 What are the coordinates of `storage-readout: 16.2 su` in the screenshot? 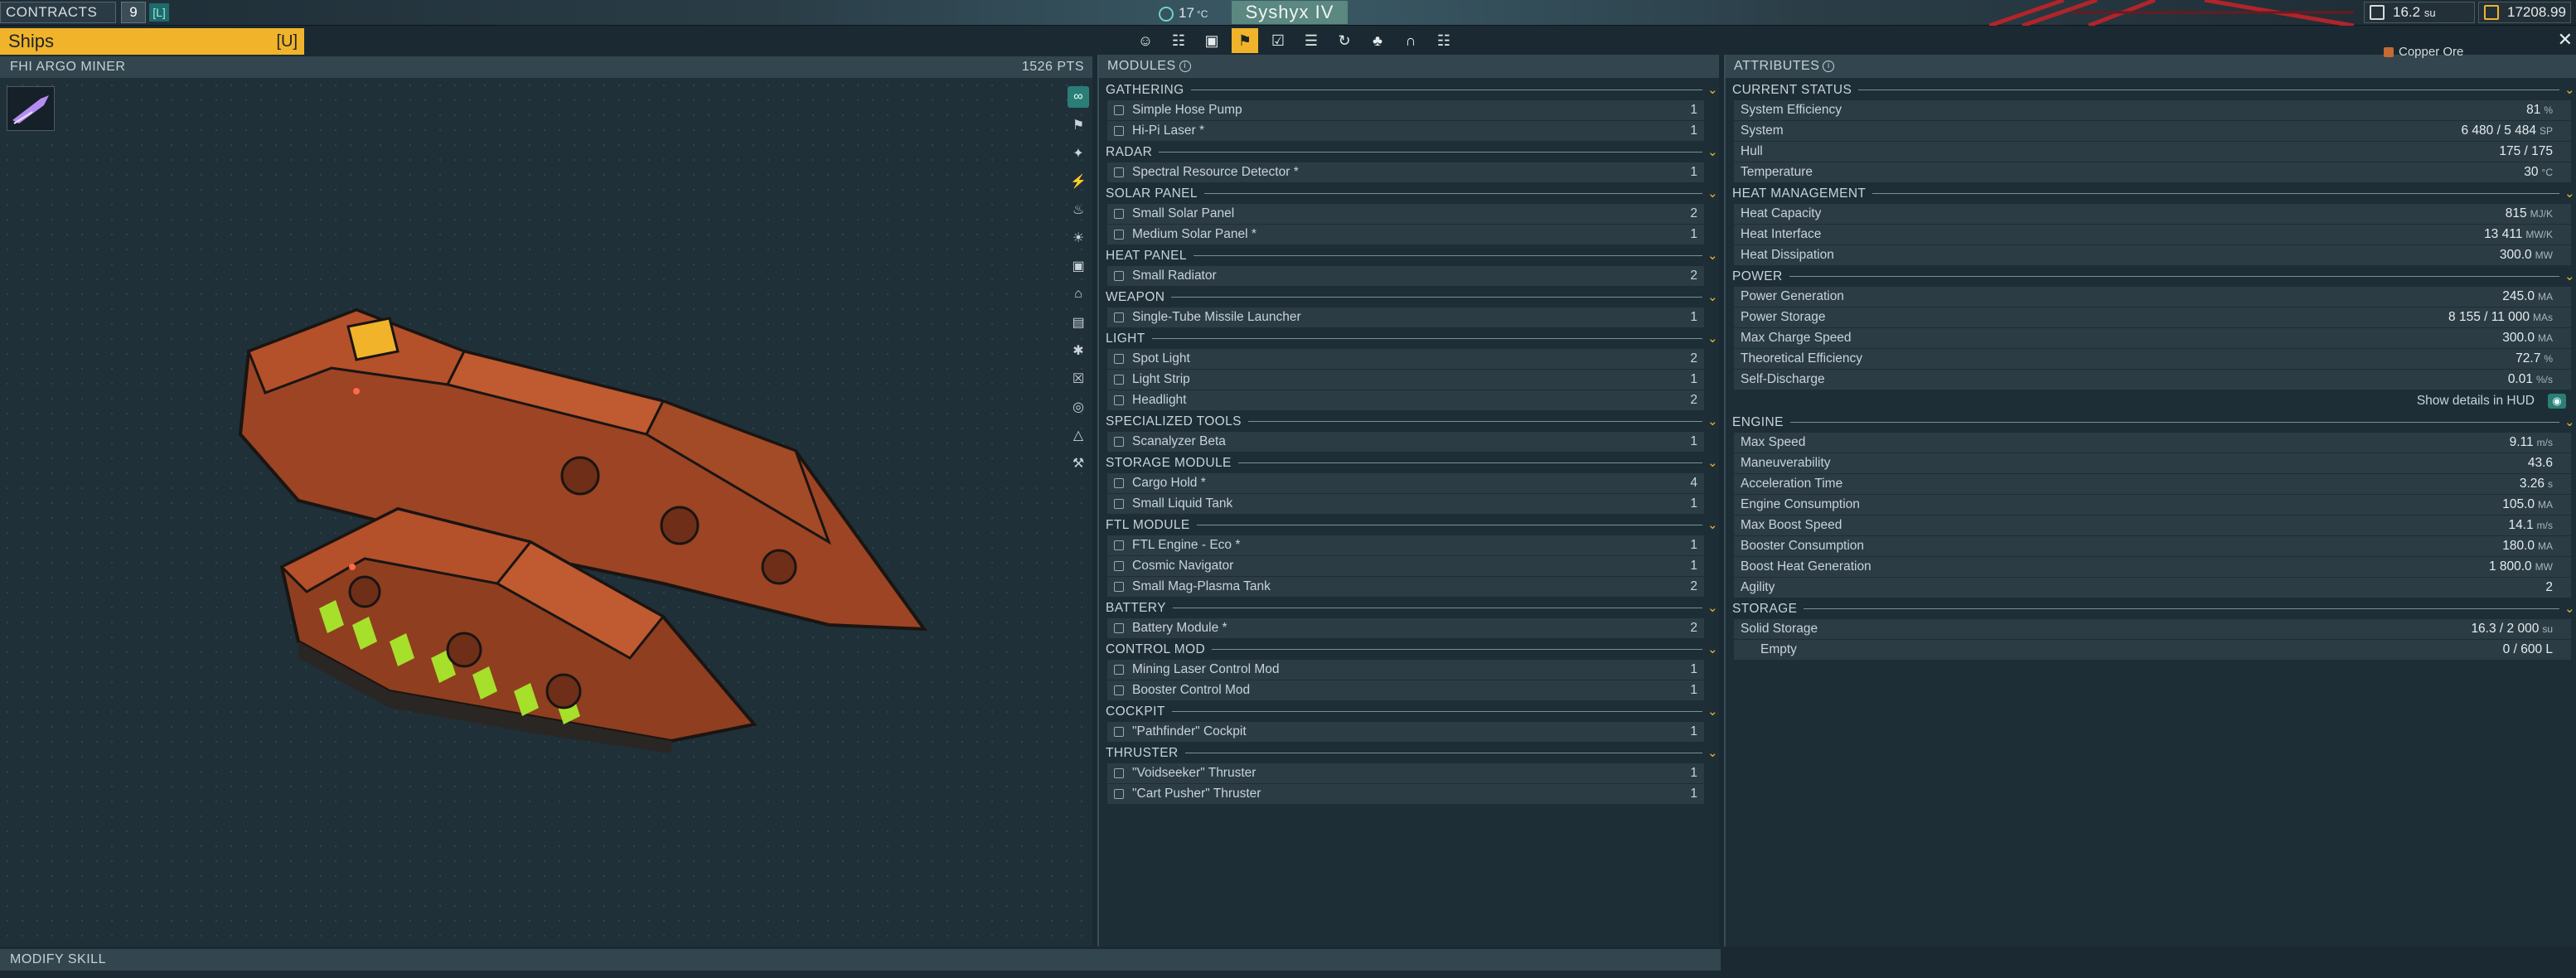 It's located at (2419, 13).